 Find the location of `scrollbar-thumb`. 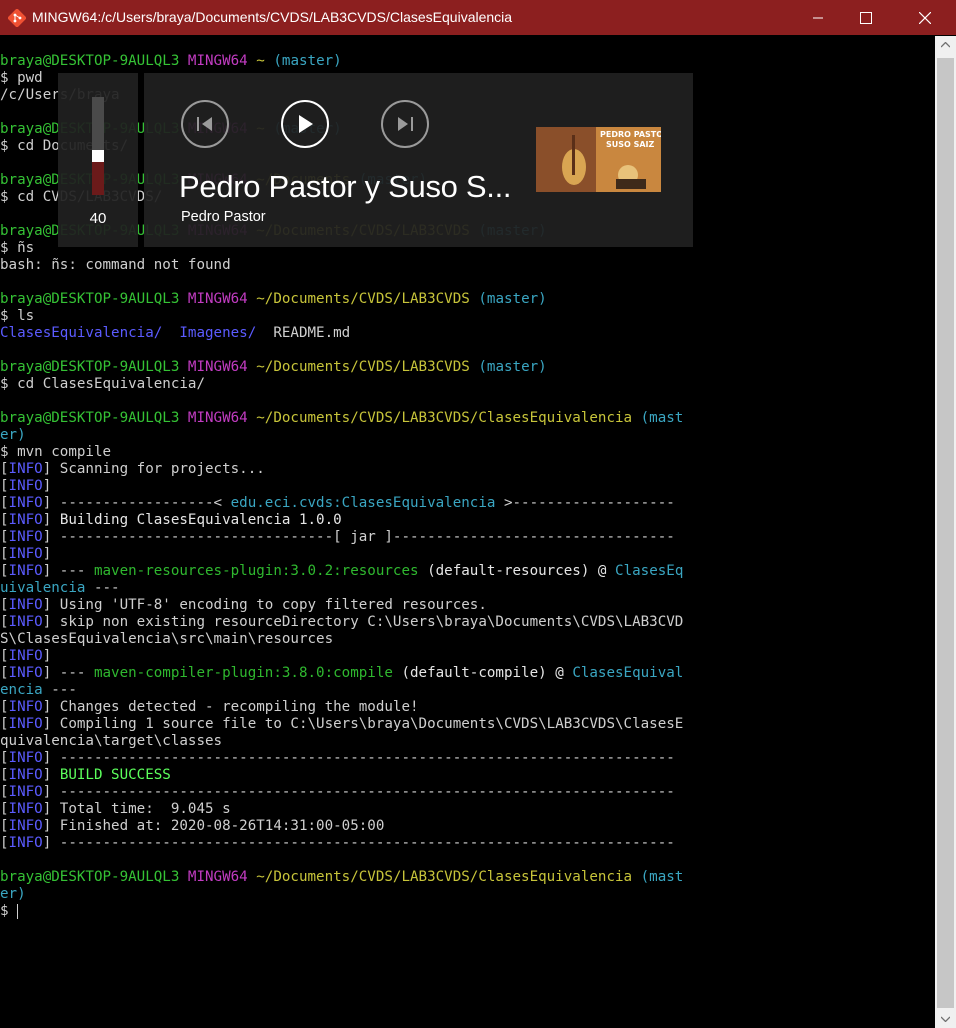

scrollbar-thumb is located at coordinates (945, 533).